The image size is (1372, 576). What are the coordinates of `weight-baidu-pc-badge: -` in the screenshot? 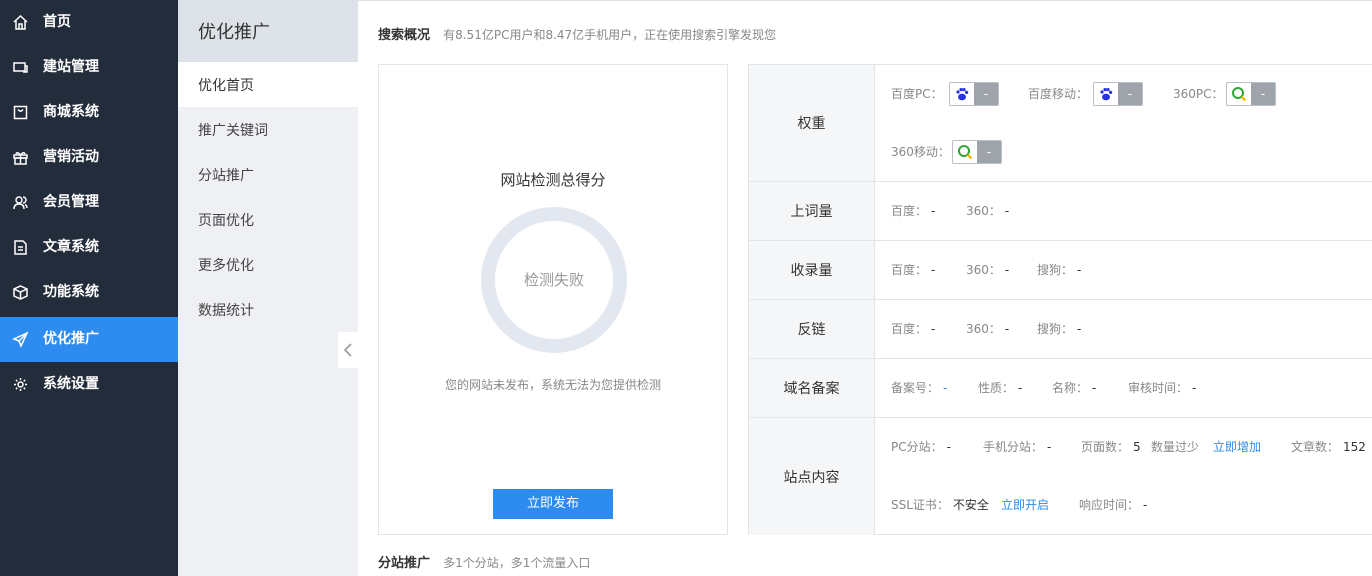 It's located at (974, 94).